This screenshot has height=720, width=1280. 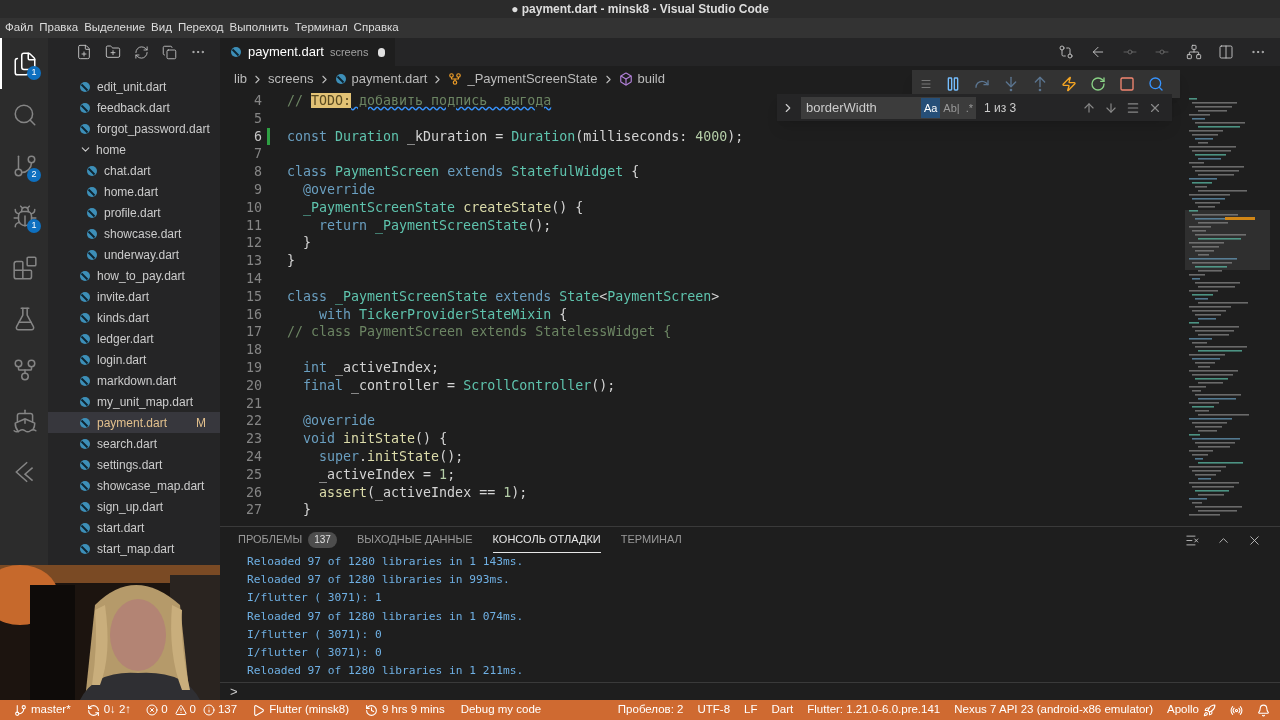 What do you see at coordinates (134, 212) in the screenshot?
I see `file-item: profile.dart` at bounding box center [134, 212].